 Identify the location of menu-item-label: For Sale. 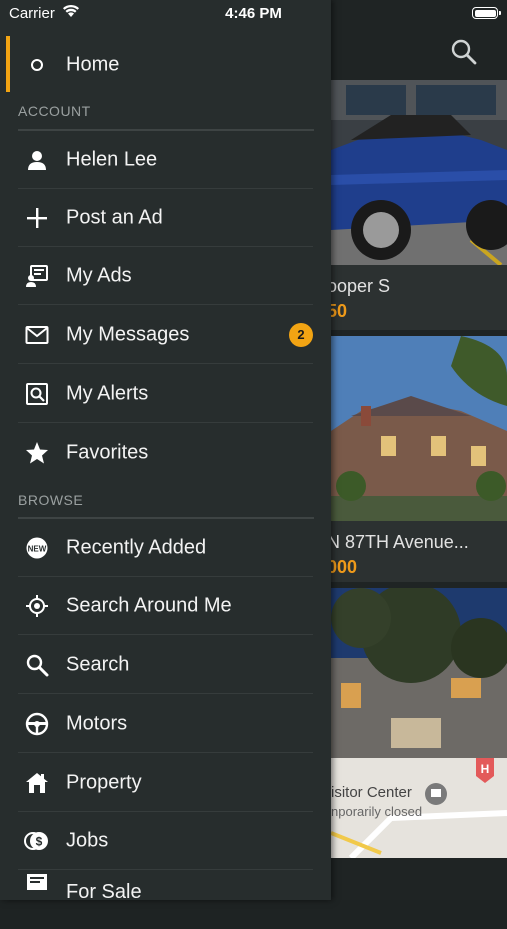
(104, 892).